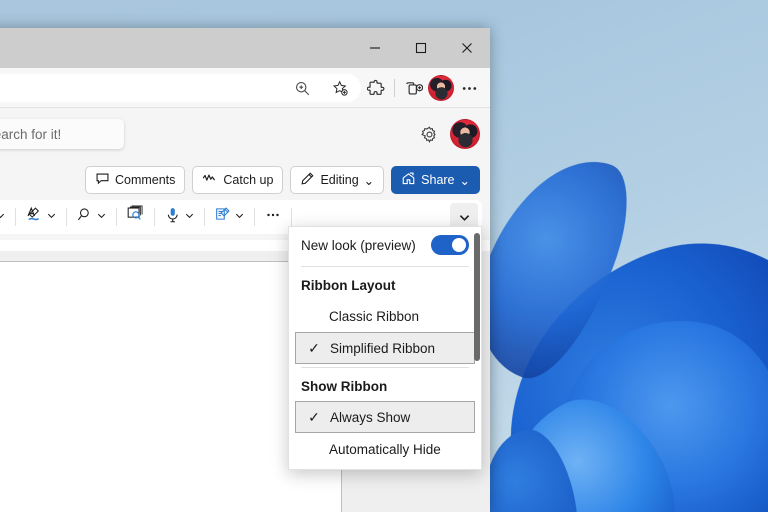  I want to click on styles-icon, so click(34, 217).